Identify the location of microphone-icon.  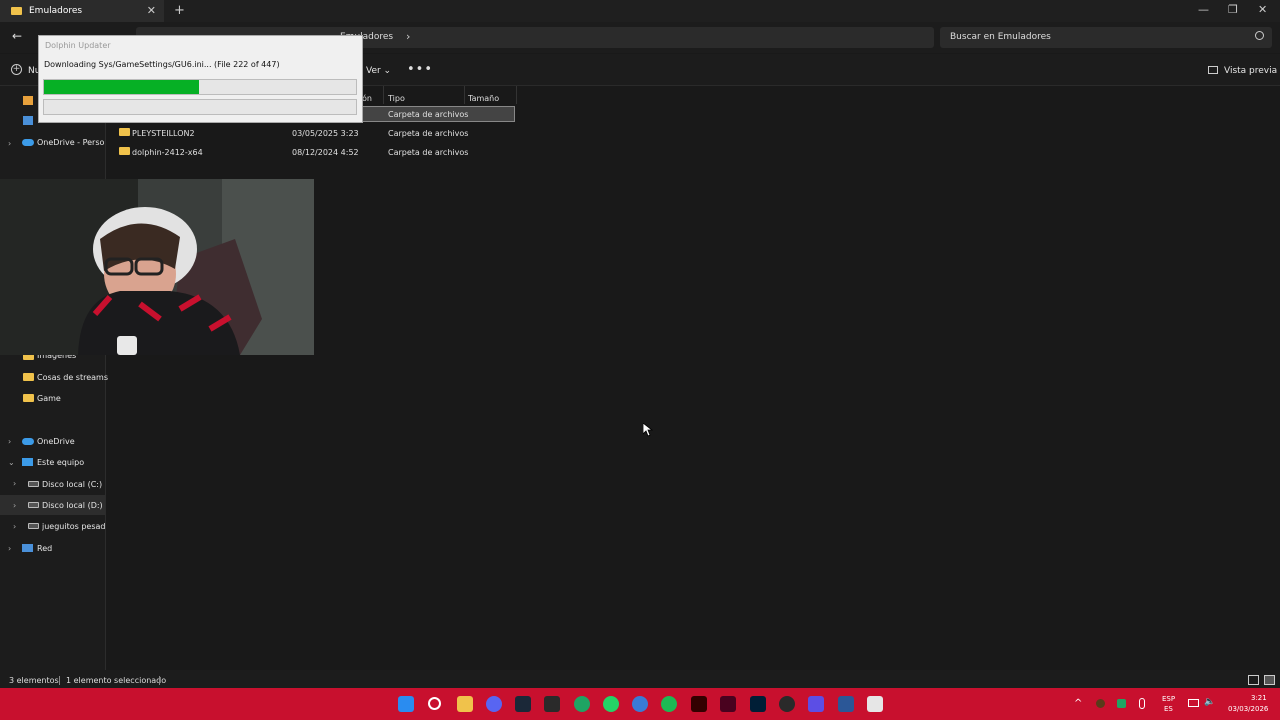
(1142, 703).